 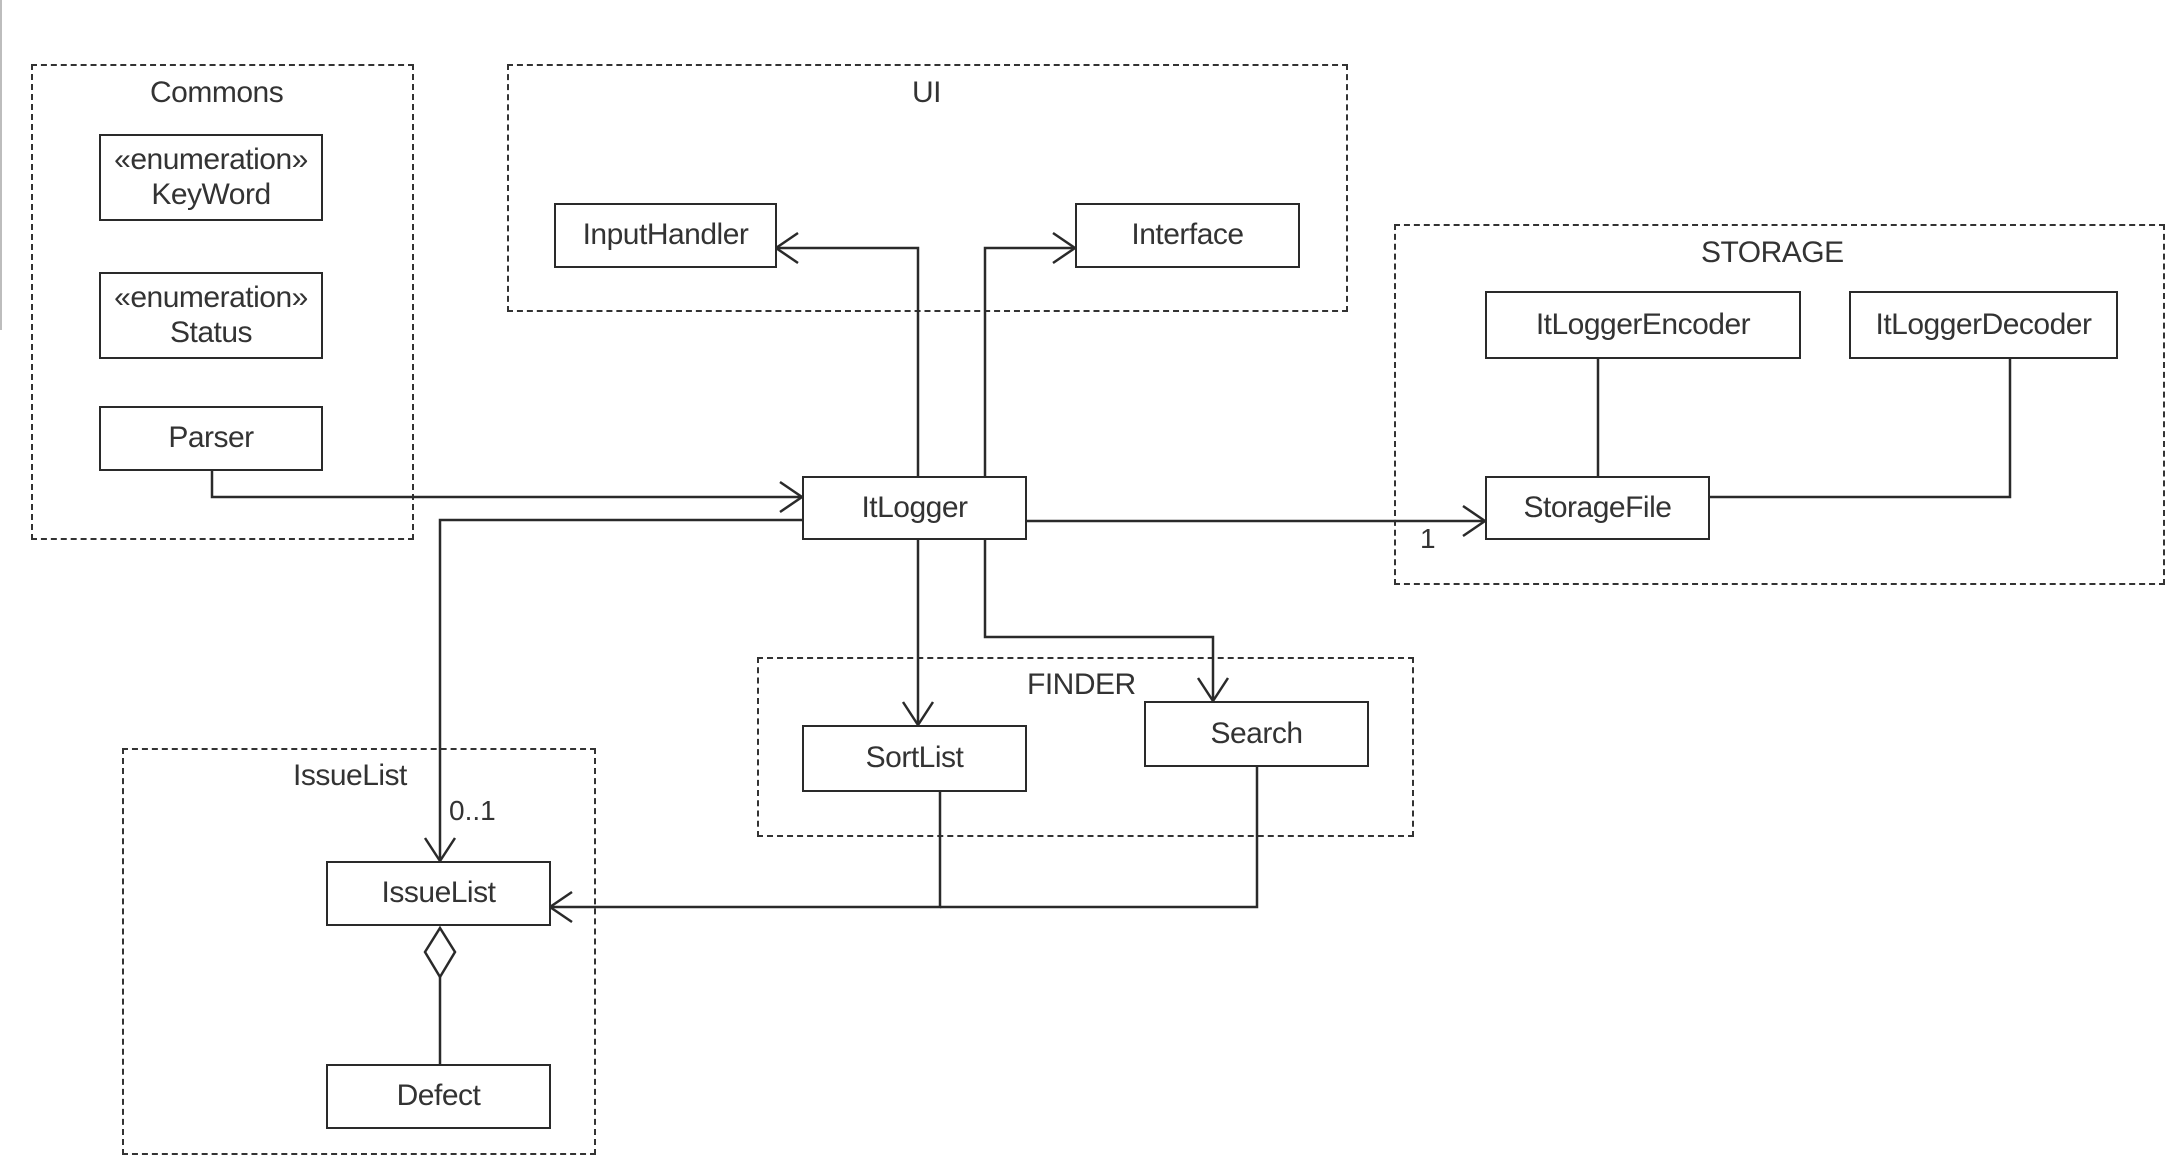 What do you see at coordinates (848, 361) in the screenshot?
I see `edge-itlogger-inputhandler` at bounding box center [848, 361].